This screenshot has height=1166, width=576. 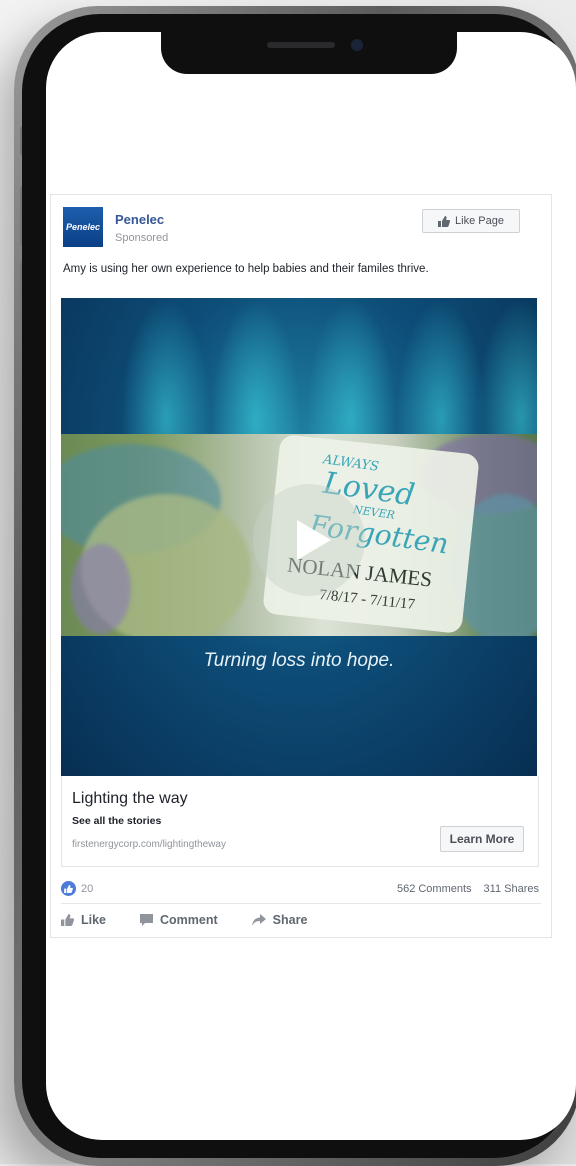 I want to click on post-actions: Like Comment Share, so click(x=184, y=920).